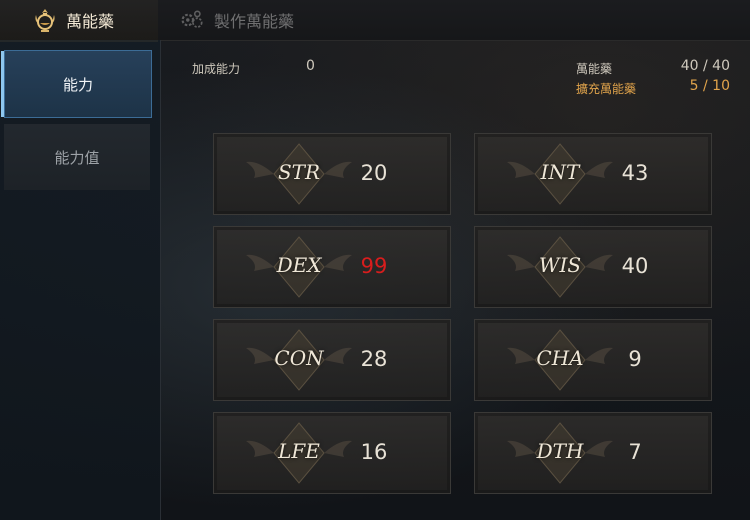 This screenshot has height=520, width=750. I want to click on expand-elixir-label: 擴充萬能藥, so click(606, 89).